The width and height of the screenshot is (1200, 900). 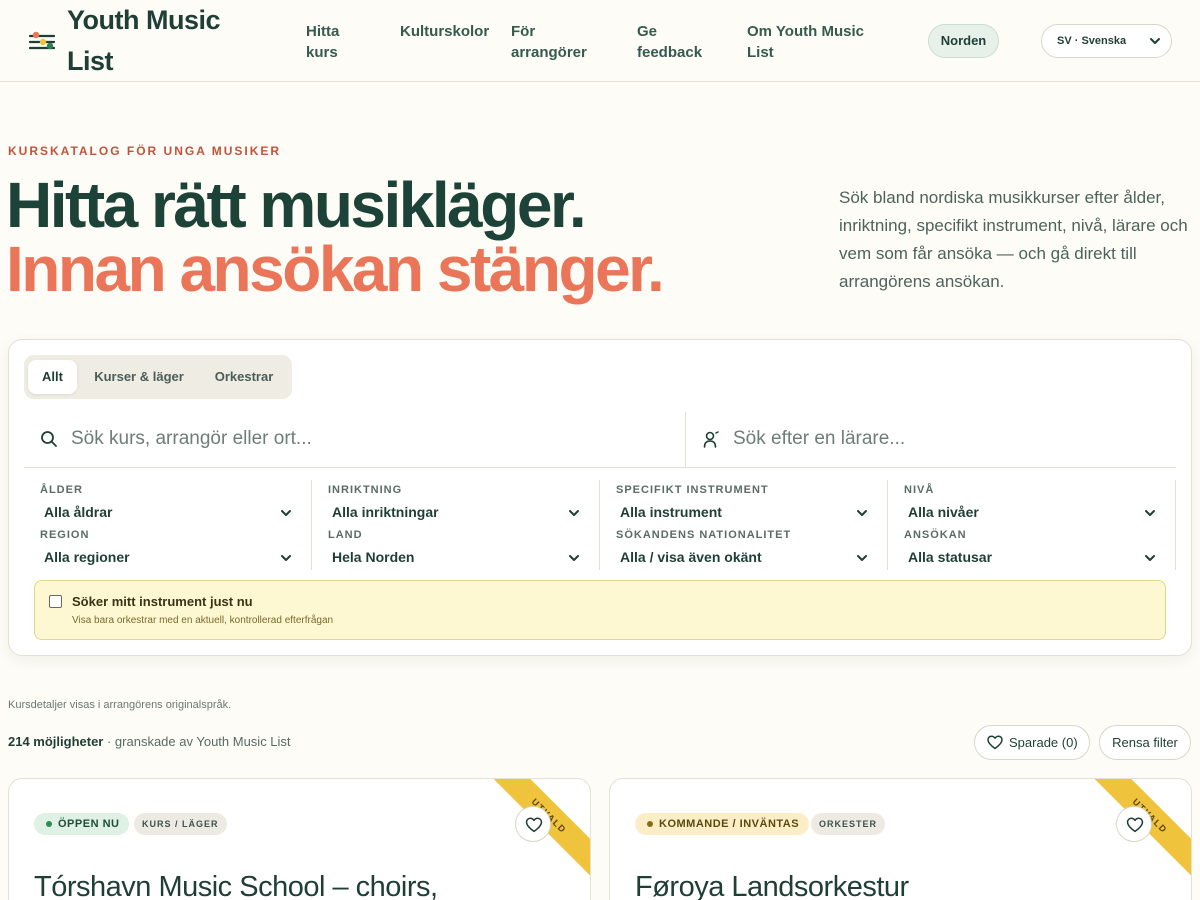 I want to click on instrument-demand-alert, so click(x=600, y=610).